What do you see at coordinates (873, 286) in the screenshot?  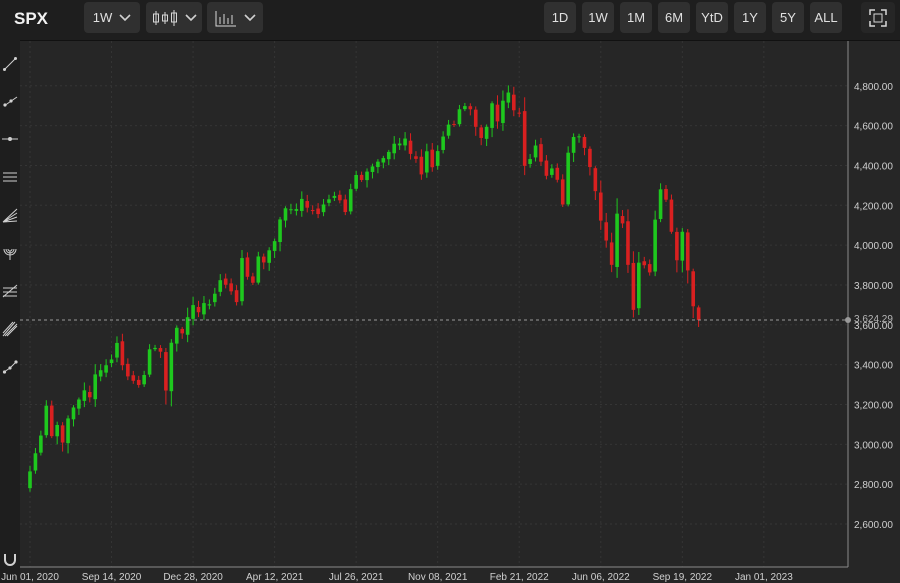 I see `y-tick-label: 3,800.00` at bounding box center [873, 286].